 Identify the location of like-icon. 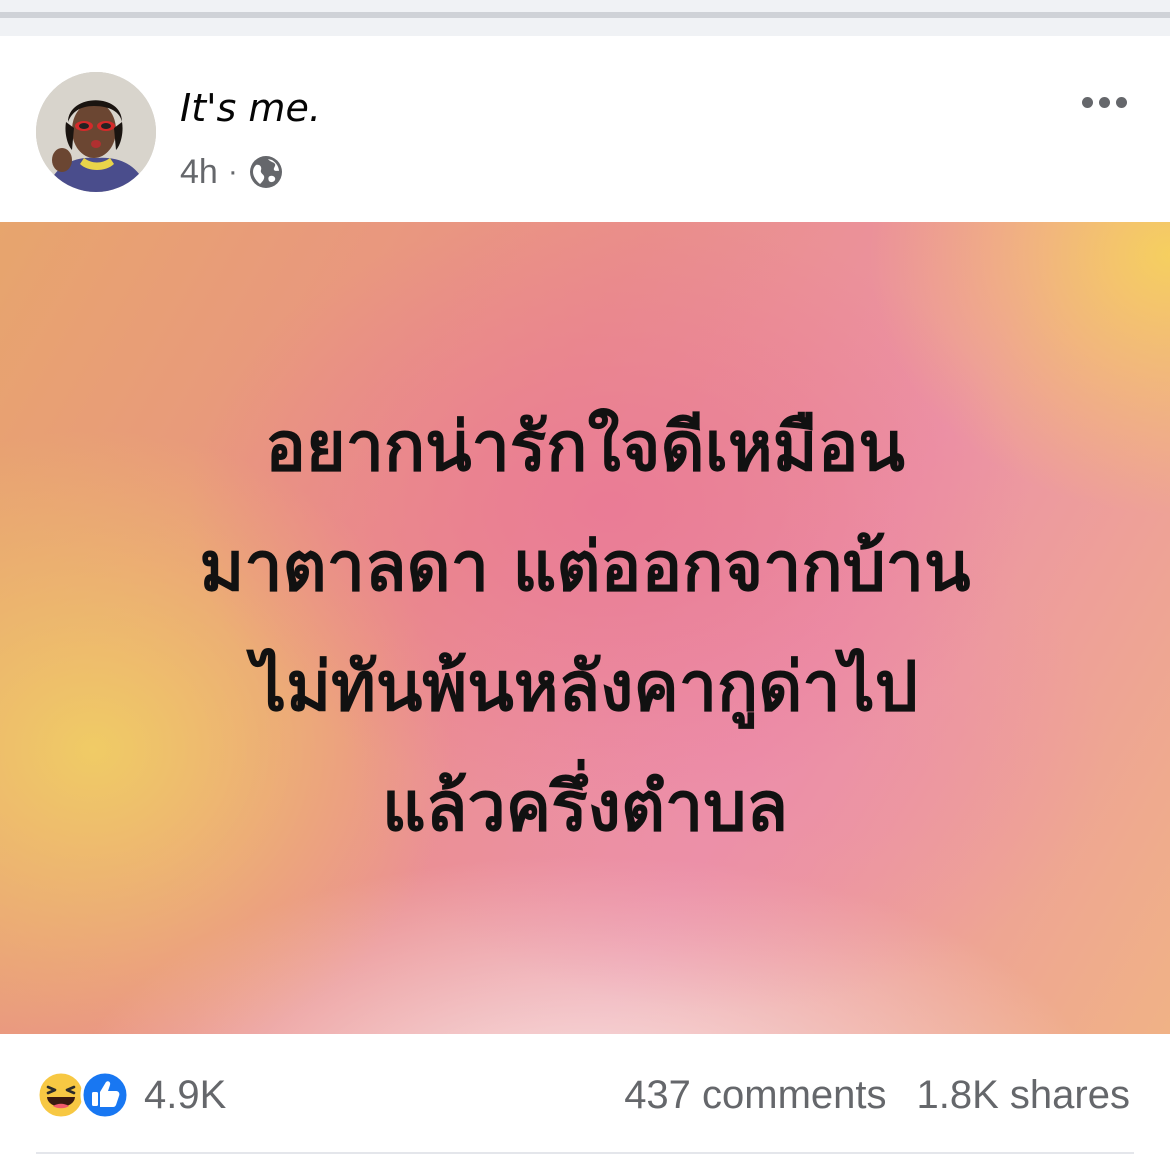
(105, 1095).